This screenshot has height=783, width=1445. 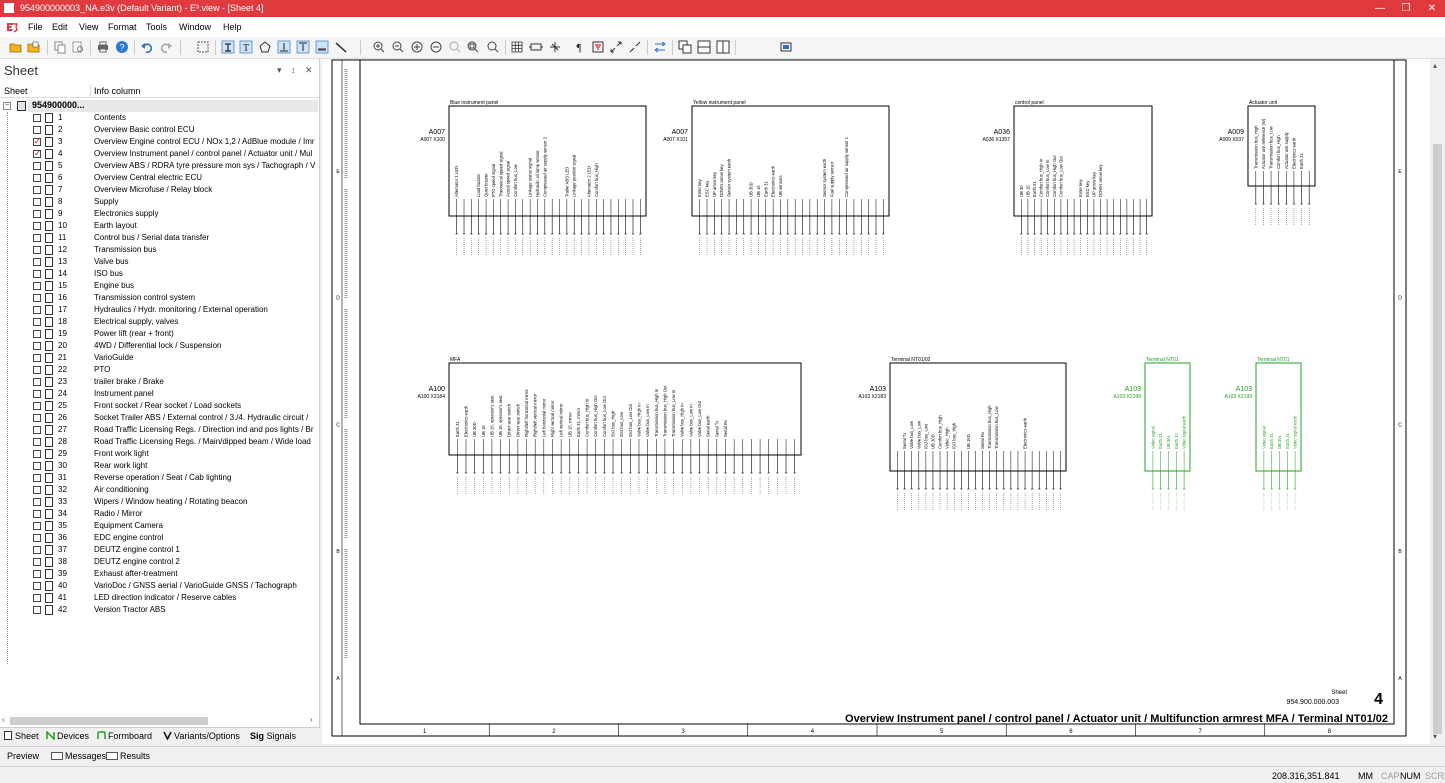 I want to click on sheet-row: 8 Supply, so click(x=160, y=202).